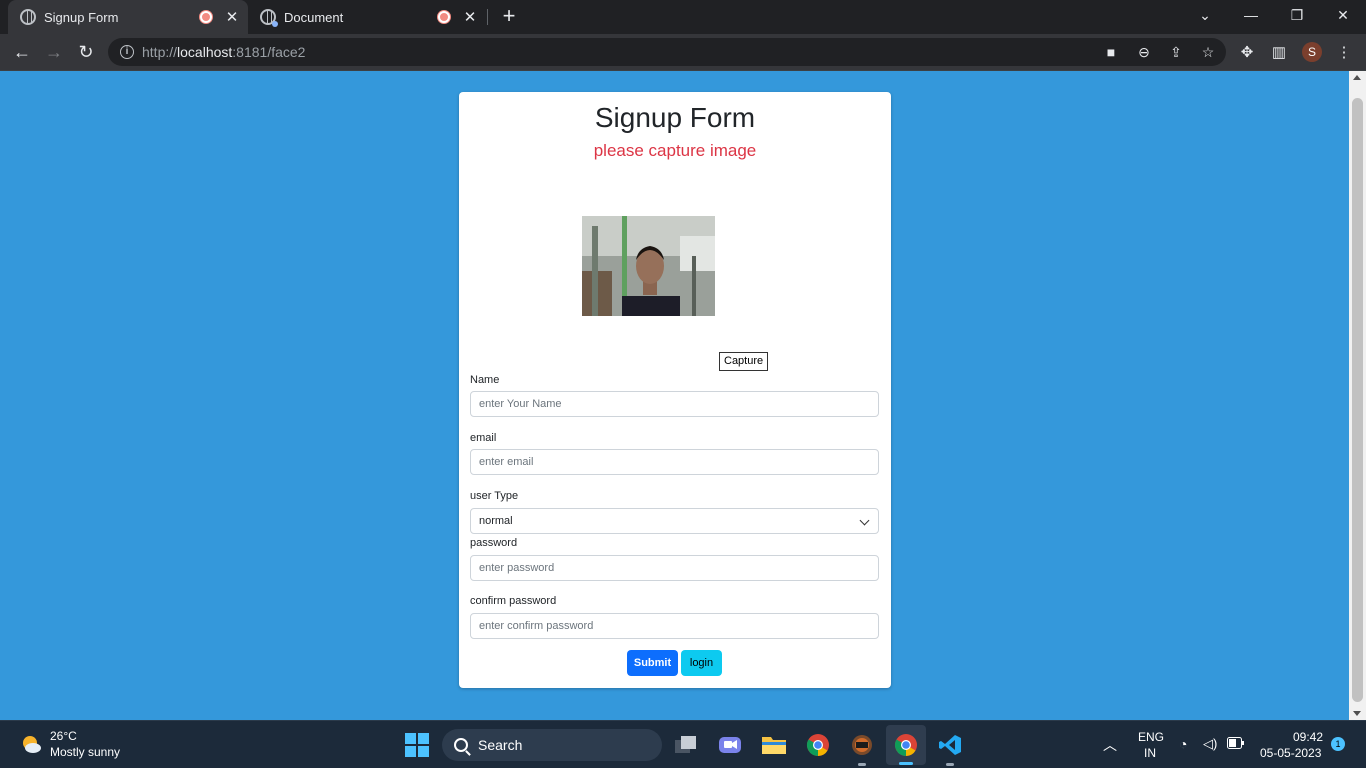 The width and height of the screenshot is (1366, 768). Describe the element at coordinates (674, 568) in the screenshot. I see `password-input` at that location.